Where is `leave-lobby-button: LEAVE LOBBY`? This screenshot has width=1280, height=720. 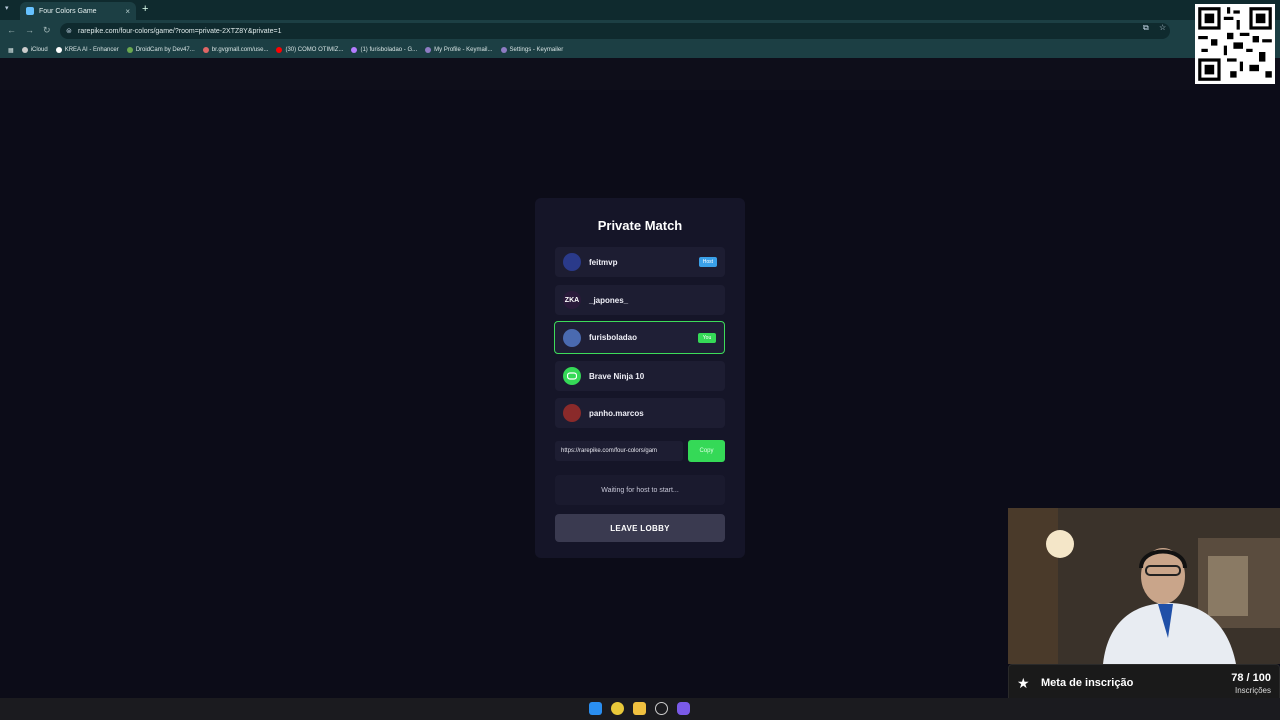 leave-lobby-button: LEAVE LOBBY is located at coordinates (640, 528).